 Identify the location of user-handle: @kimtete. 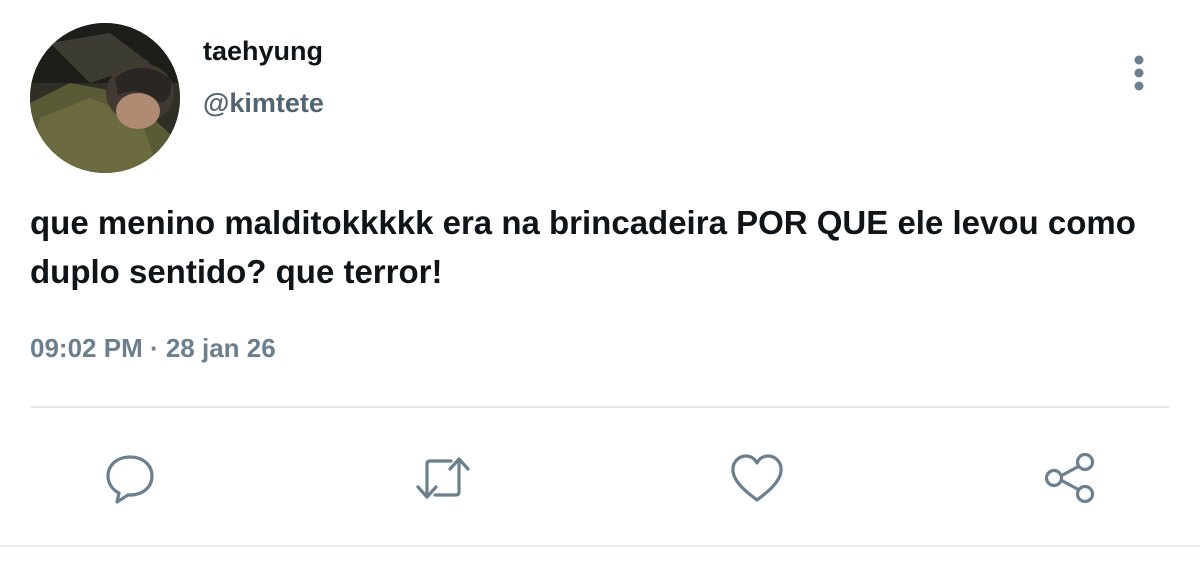
(263, 103).